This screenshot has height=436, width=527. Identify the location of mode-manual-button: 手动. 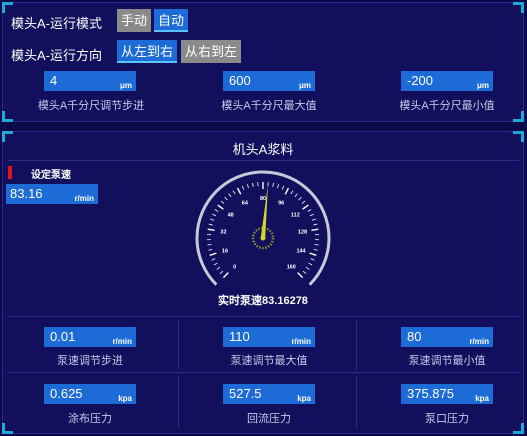
(134, 20).